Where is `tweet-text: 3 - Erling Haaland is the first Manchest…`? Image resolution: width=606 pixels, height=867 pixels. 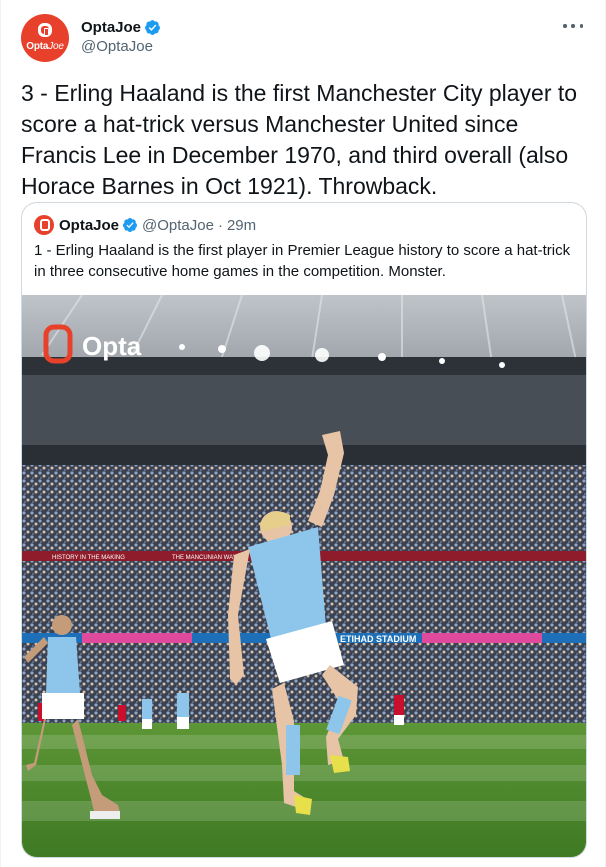
tweet-text: 3 - Erling Haaland is the first Manchest… is located at coordinates (302, 139).